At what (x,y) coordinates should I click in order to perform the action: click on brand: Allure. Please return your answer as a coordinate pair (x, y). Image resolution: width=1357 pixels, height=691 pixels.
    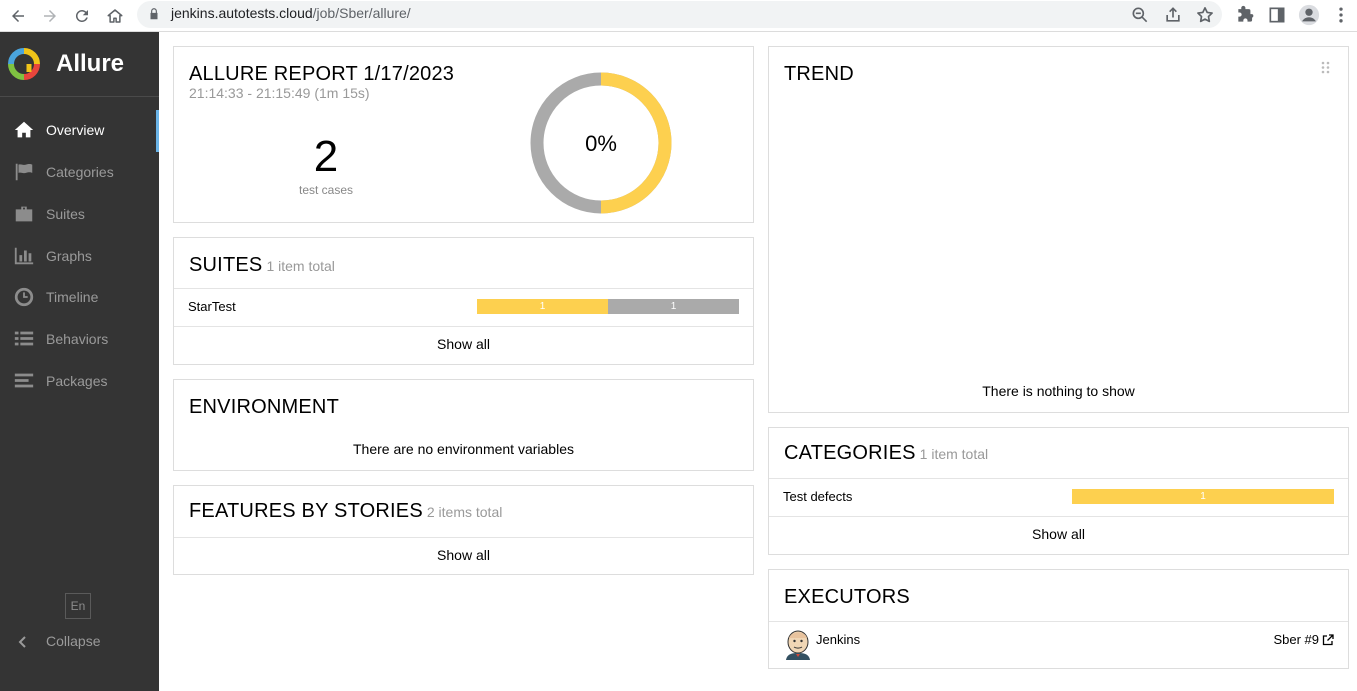
    Looking at the image, I should click on (79, 64).